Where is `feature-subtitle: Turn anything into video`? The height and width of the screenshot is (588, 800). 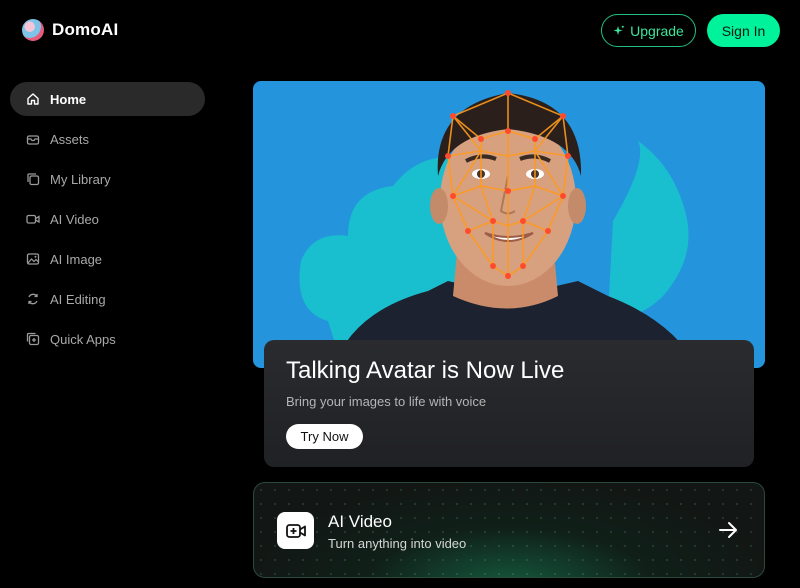
feature-subtitle: Turn anything into video is located at coordinates (397, 543).